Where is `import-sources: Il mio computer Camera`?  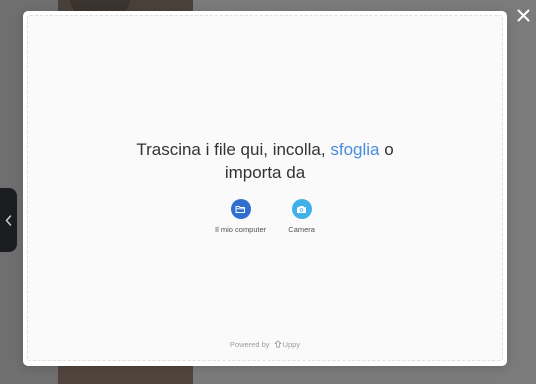 import-sources: Il mio computer Camera is located at coordinates (265, 216).